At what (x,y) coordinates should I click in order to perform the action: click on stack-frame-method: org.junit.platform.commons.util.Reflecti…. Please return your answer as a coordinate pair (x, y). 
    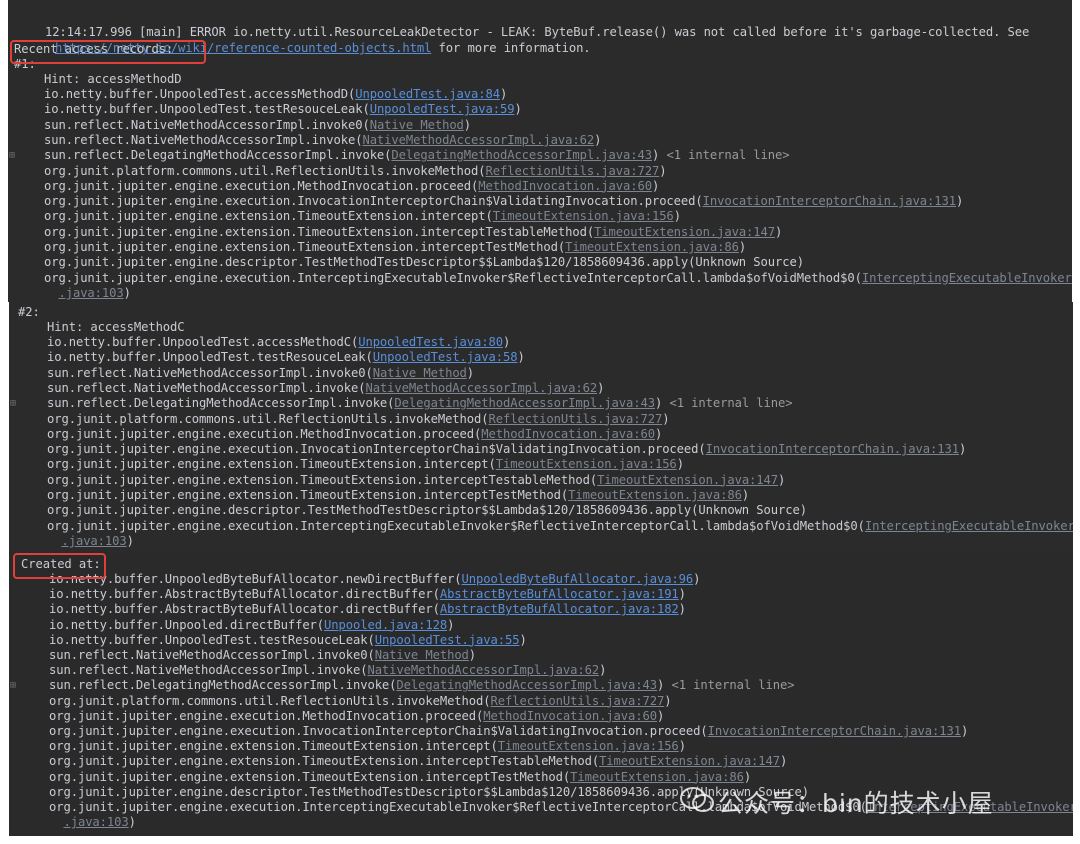
    Looking at the image, I should click on (270, 700).